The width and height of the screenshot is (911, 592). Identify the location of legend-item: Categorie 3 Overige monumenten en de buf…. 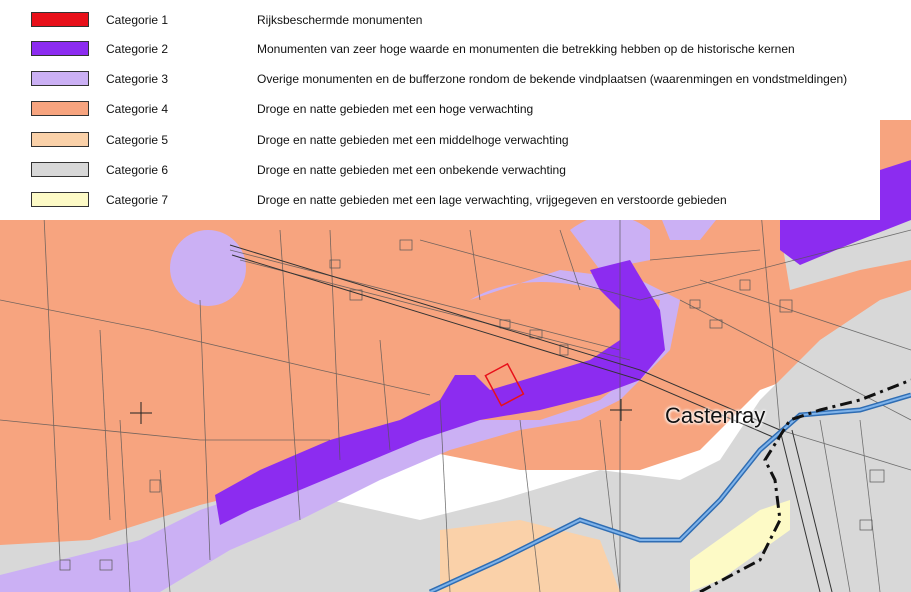
(440, 79).